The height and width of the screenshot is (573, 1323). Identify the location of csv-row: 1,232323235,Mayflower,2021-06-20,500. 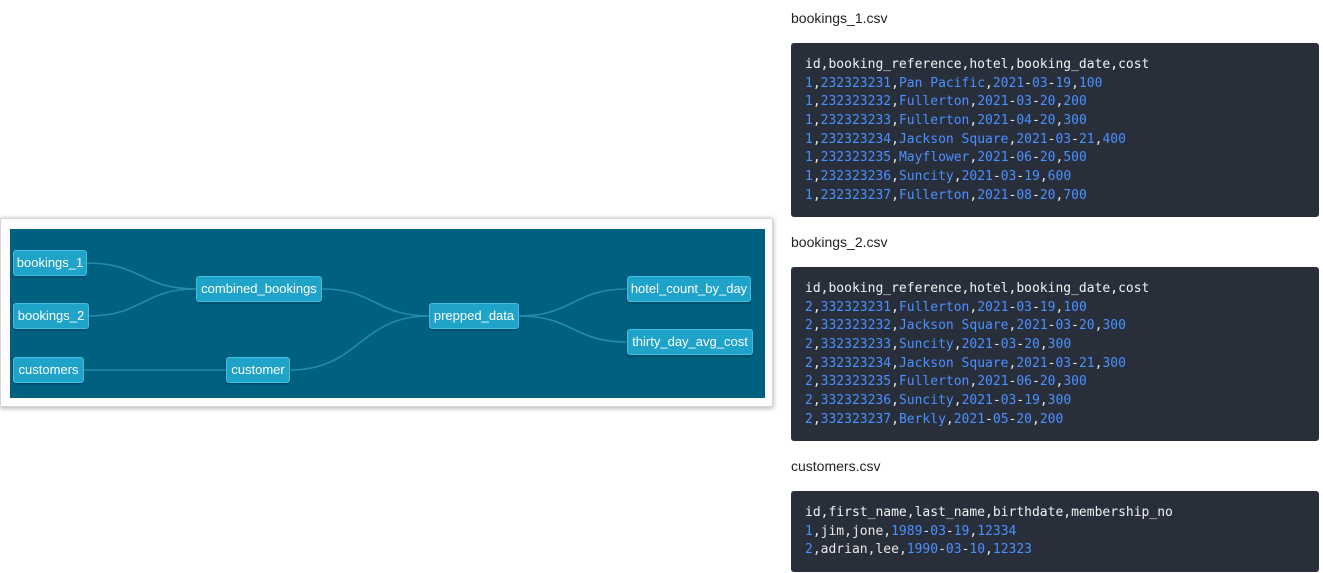
(946, 158).